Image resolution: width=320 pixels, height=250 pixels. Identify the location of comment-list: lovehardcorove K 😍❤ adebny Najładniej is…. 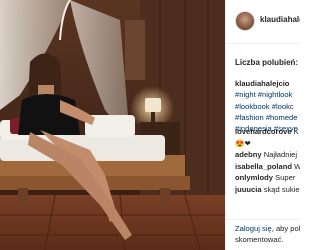
(267, 161).